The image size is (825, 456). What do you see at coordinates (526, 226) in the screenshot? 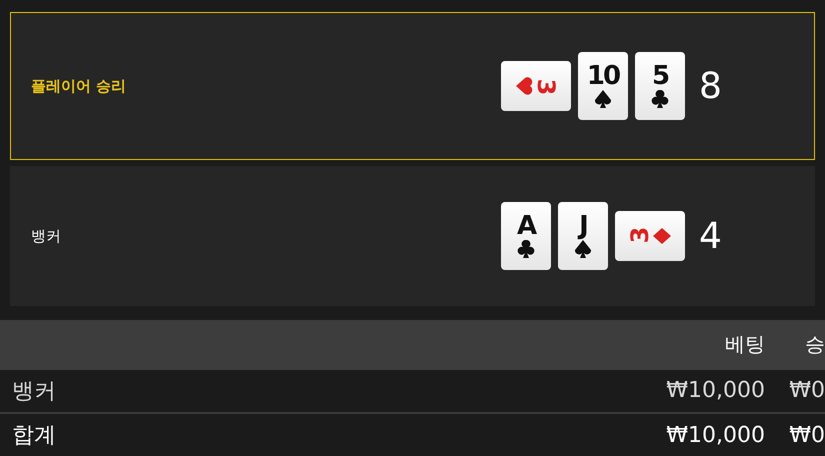
I see `card-rank: A` at bounding box center [526, 226].